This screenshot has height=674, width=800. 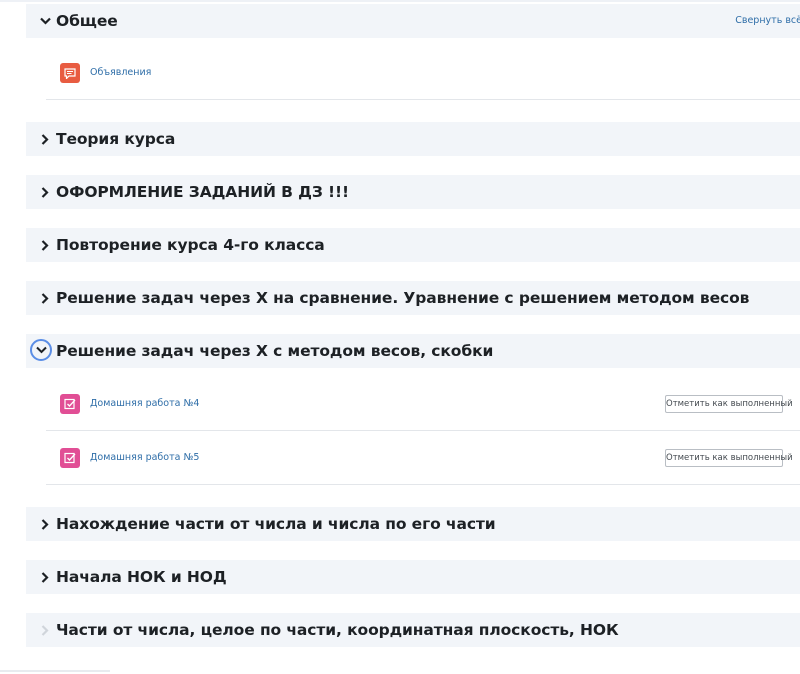 What do you see at coordinates (87, 21) in the screenshot?
I see `section-title: Общее` at bounding box center [87, 21].